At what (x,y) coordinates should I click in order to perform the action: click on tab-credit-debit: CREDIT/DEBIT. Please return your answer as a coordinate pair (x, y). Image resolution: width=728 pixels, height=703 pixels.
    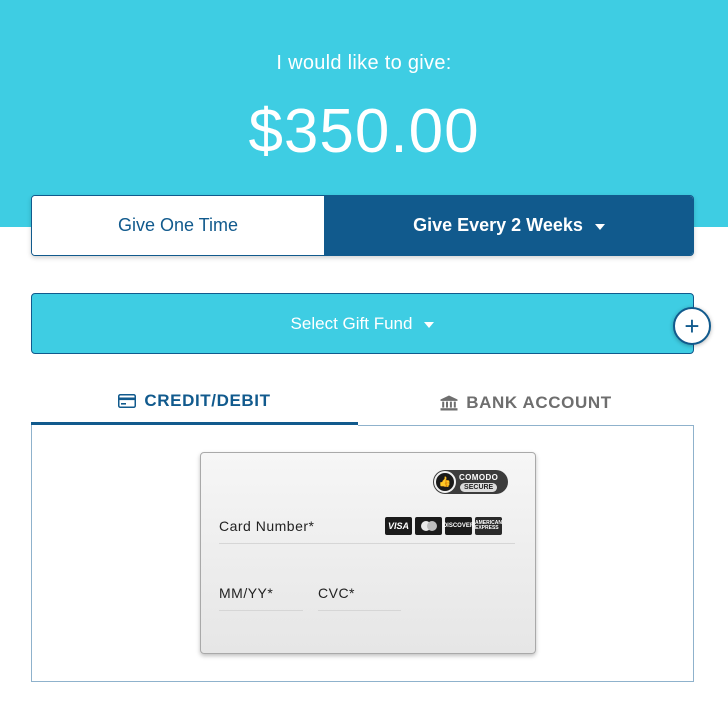
    Looking at the image, I should click on (194, 402).